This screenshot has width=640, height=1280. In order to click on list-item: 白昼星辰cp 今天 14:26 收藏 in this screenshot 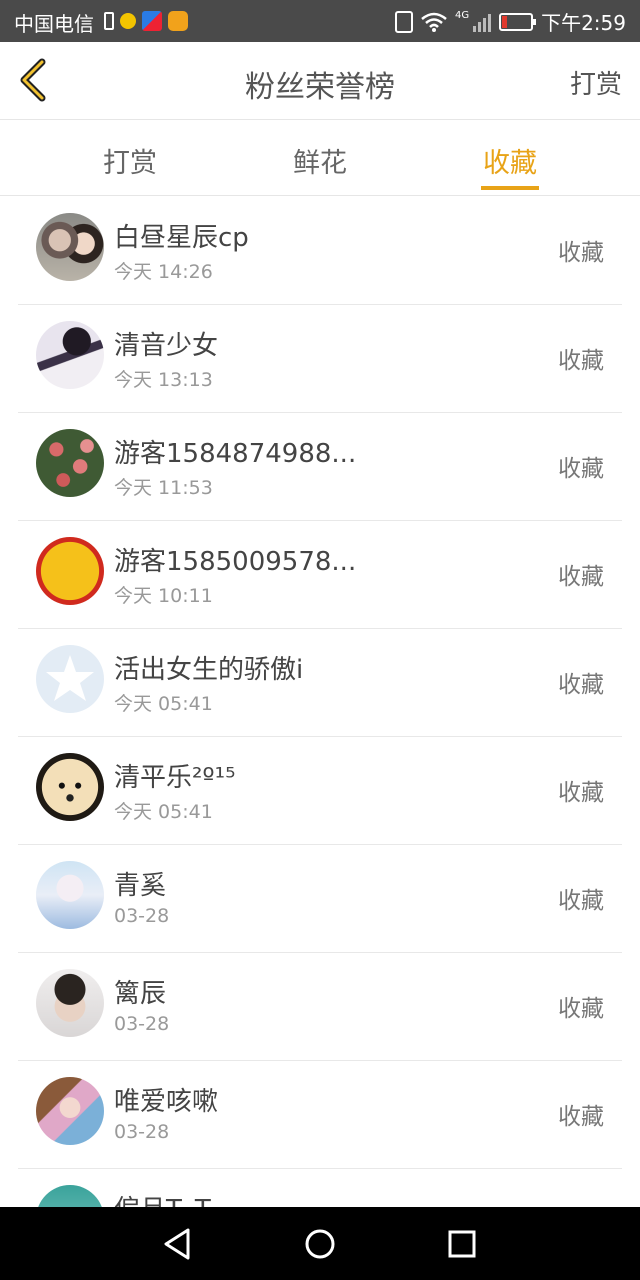, I will do `click(320, 251)`.